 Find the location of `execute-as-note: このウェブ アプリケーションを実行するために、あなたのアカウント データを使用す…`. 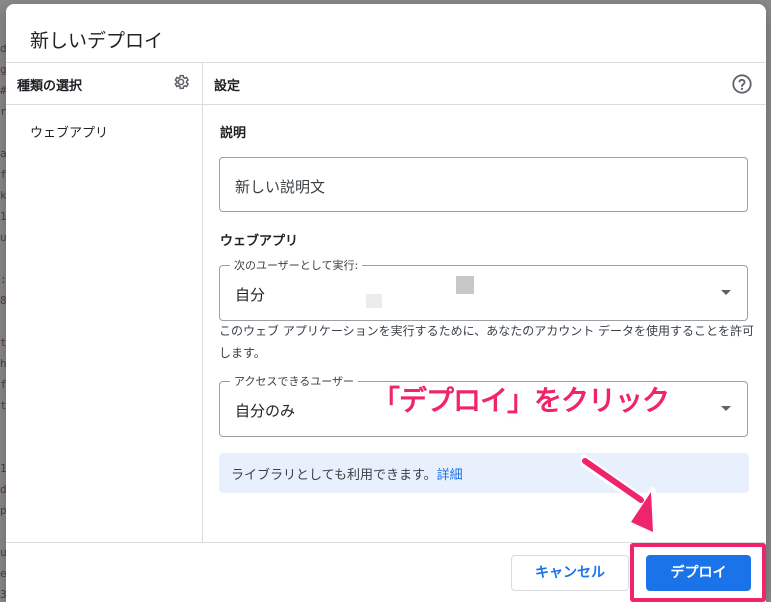

execute-as-note: このウェブ アプリケーションを実行するために、あなたのアカウント データを使用す… is located at coordinates (487, 342).